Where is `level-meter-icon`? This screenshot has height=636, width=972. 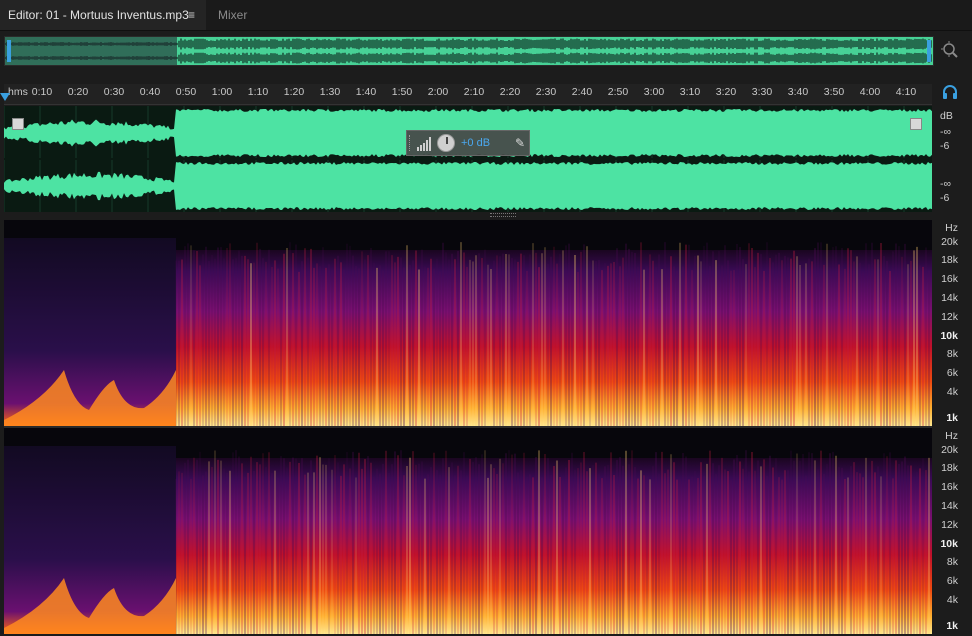
level-meter-icon is located at coordinates (424, 144).